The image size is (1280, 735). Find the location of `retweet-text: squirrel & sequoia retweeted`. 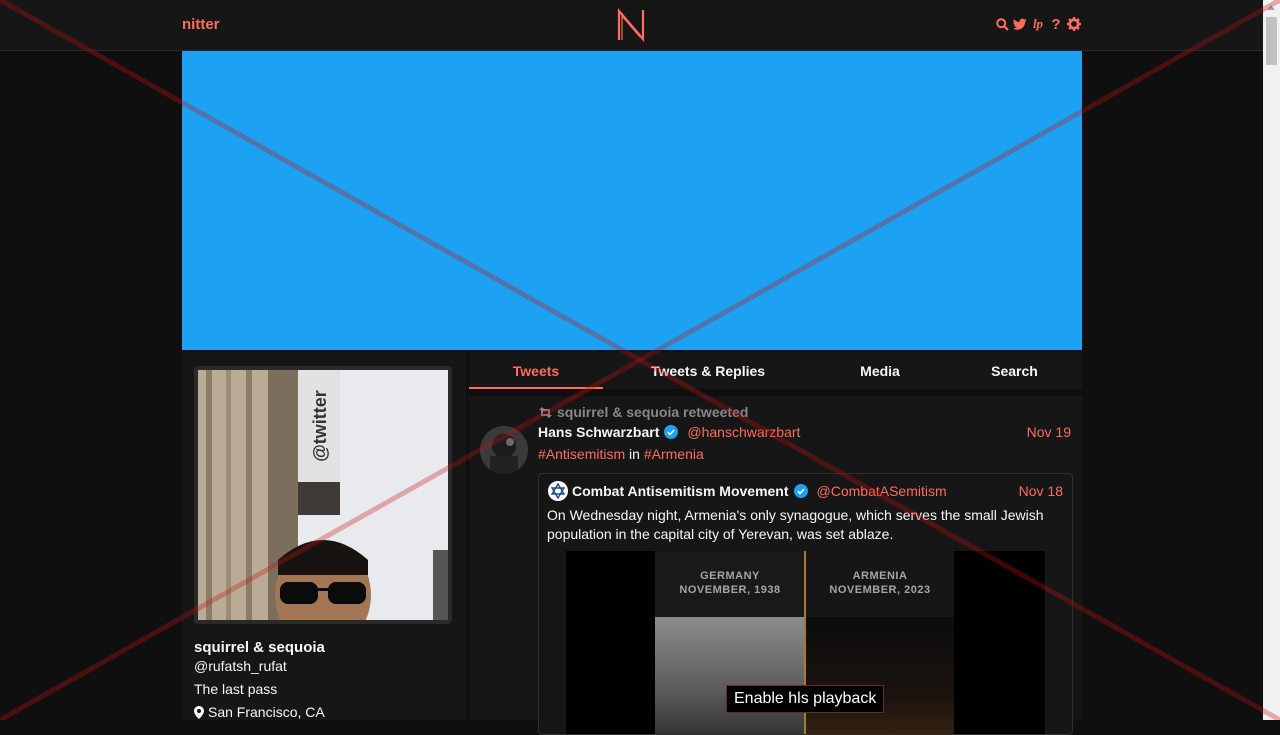

retweet-text: squirrel & sequoia retweeted is located at coordinates (653, 412).